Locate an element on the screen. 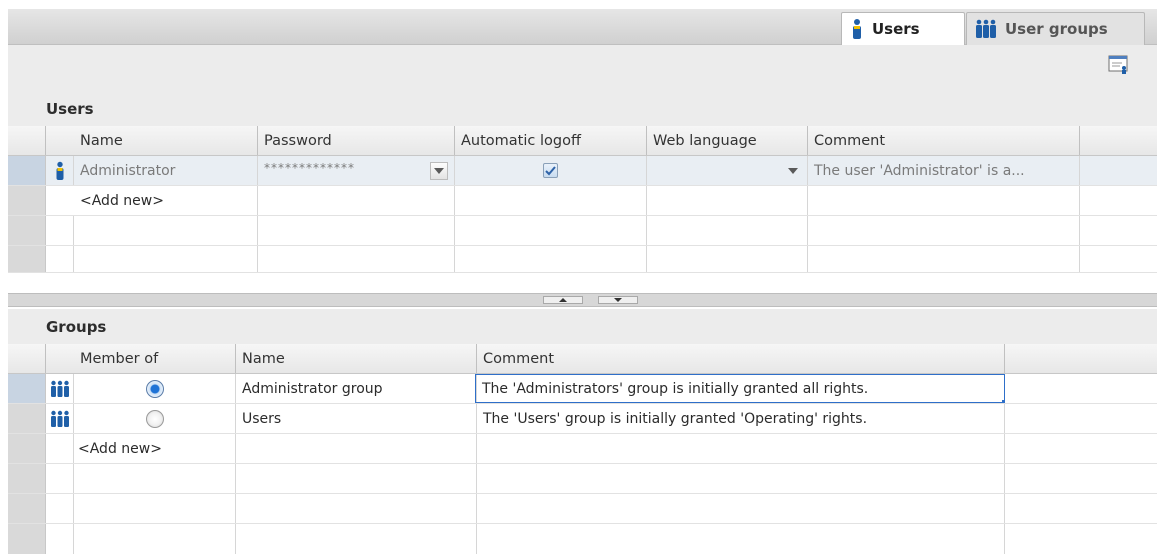 Image resolution: width=1157 pixels, height=554 pixels. user-name-cell: Administrator is located at coordinates (166, 170).